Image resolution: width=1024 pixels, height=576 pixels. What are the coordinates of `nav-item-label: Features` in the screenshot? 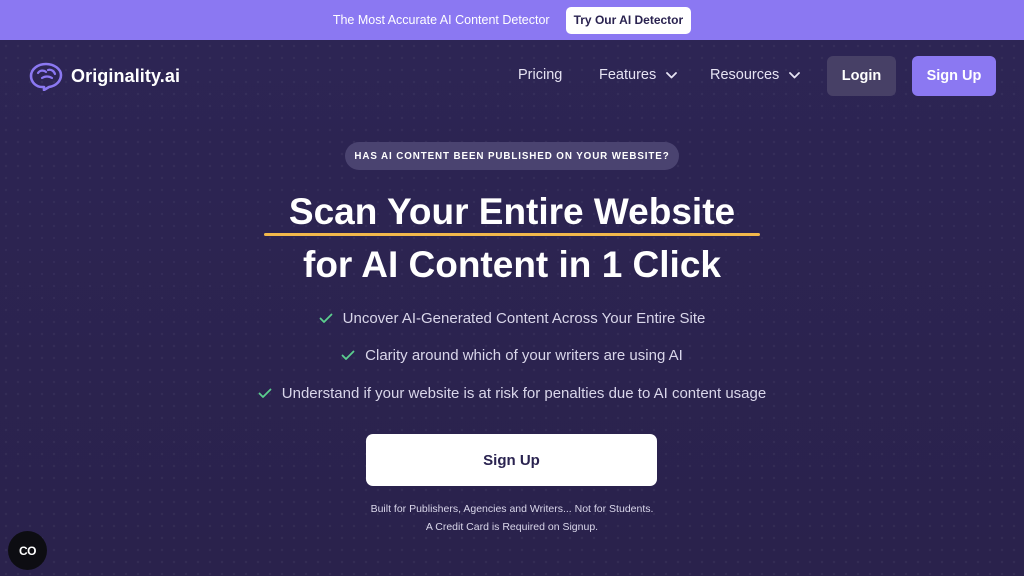 It's located at (628, 75).